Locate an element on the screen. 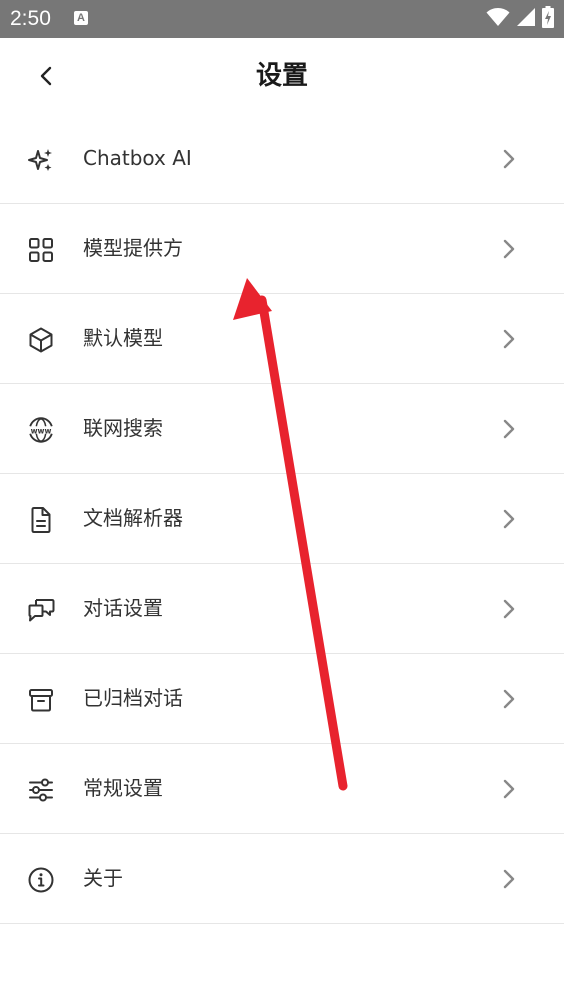  info-icon is located at coordinates (41, 880).